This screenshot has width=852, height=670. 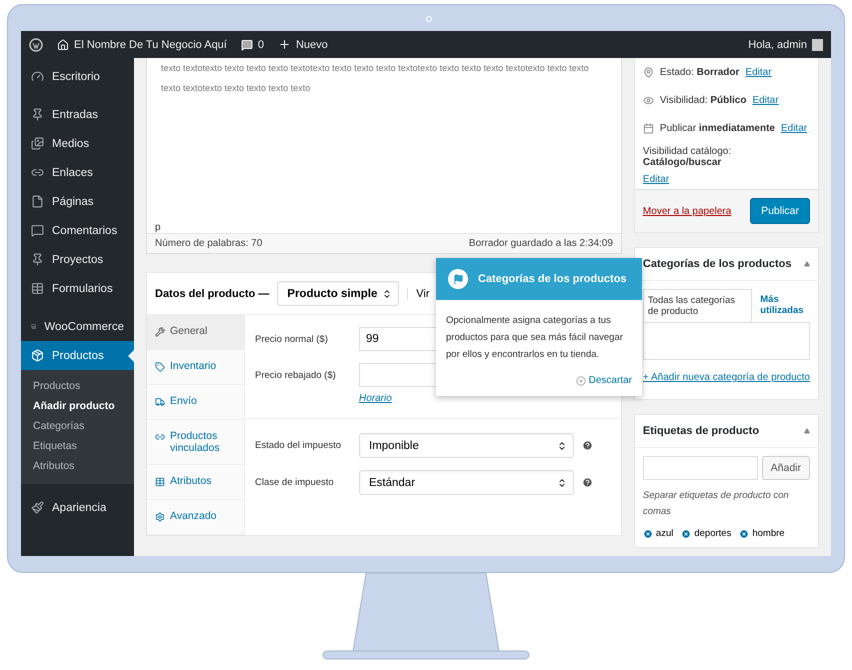 I want to click on tags-hint: Separar etiquetas de producto con comas, so click(x=716, y=504).